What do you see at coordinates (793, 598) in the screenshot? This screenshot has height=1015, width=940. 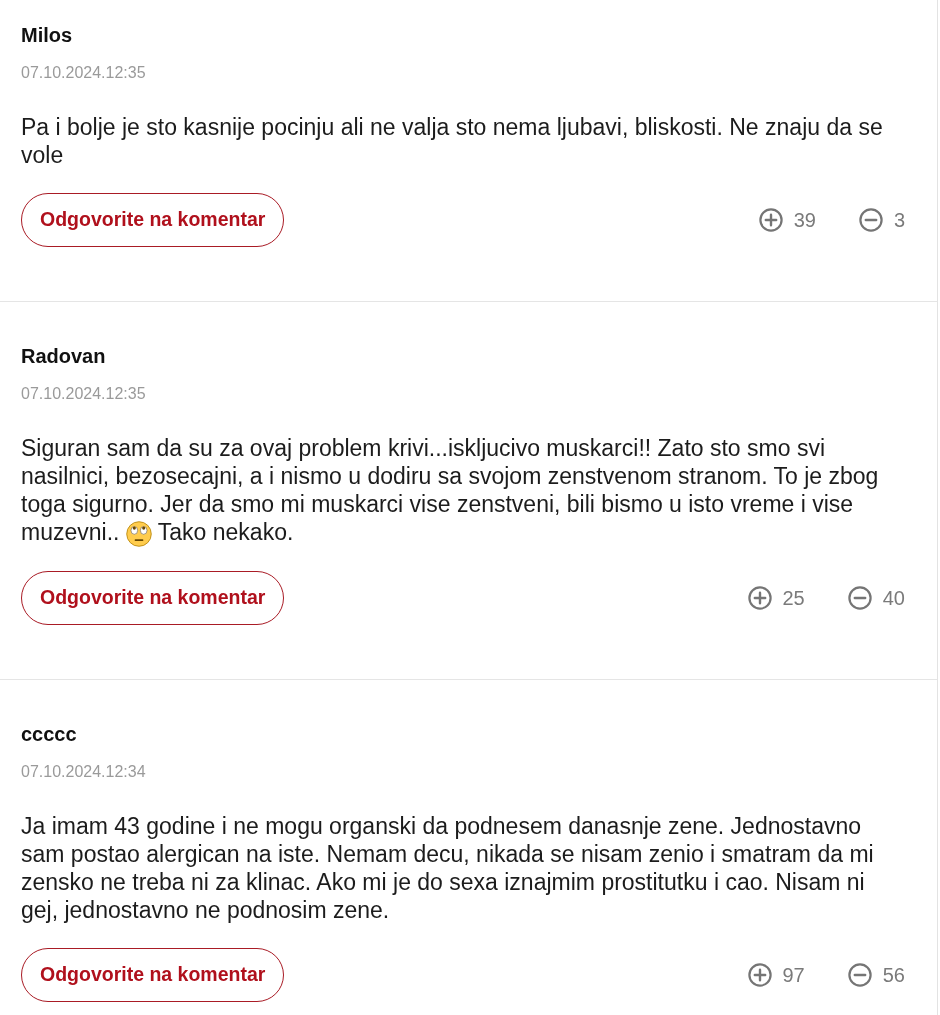 I see `upvote-count: 25` at bounding box center [793, 598].